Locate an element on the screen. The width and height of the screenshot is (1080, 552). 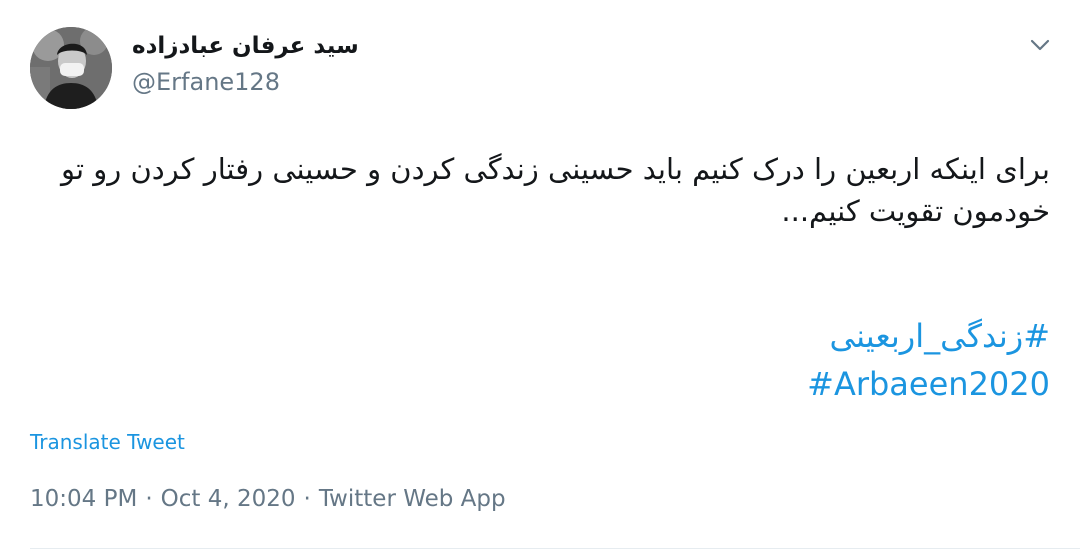
tweet-menu-button is located at coordinates (1040, 45).